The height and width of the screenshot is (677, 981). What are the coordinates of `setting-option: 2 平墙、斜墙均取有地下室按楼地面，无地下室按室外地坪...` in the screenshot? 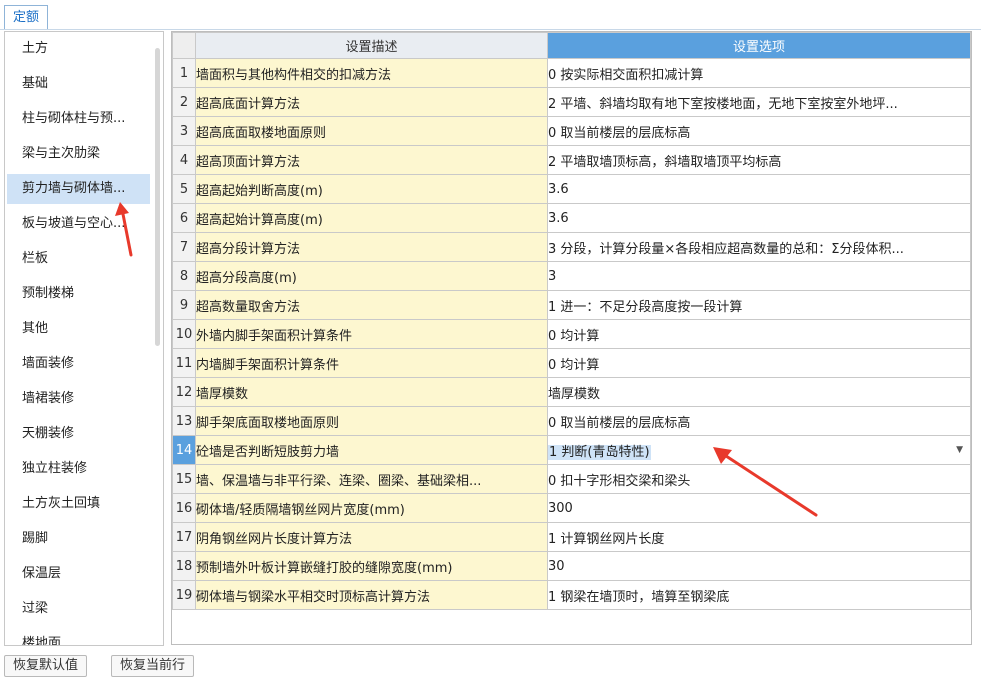 It's located at (759, 102).